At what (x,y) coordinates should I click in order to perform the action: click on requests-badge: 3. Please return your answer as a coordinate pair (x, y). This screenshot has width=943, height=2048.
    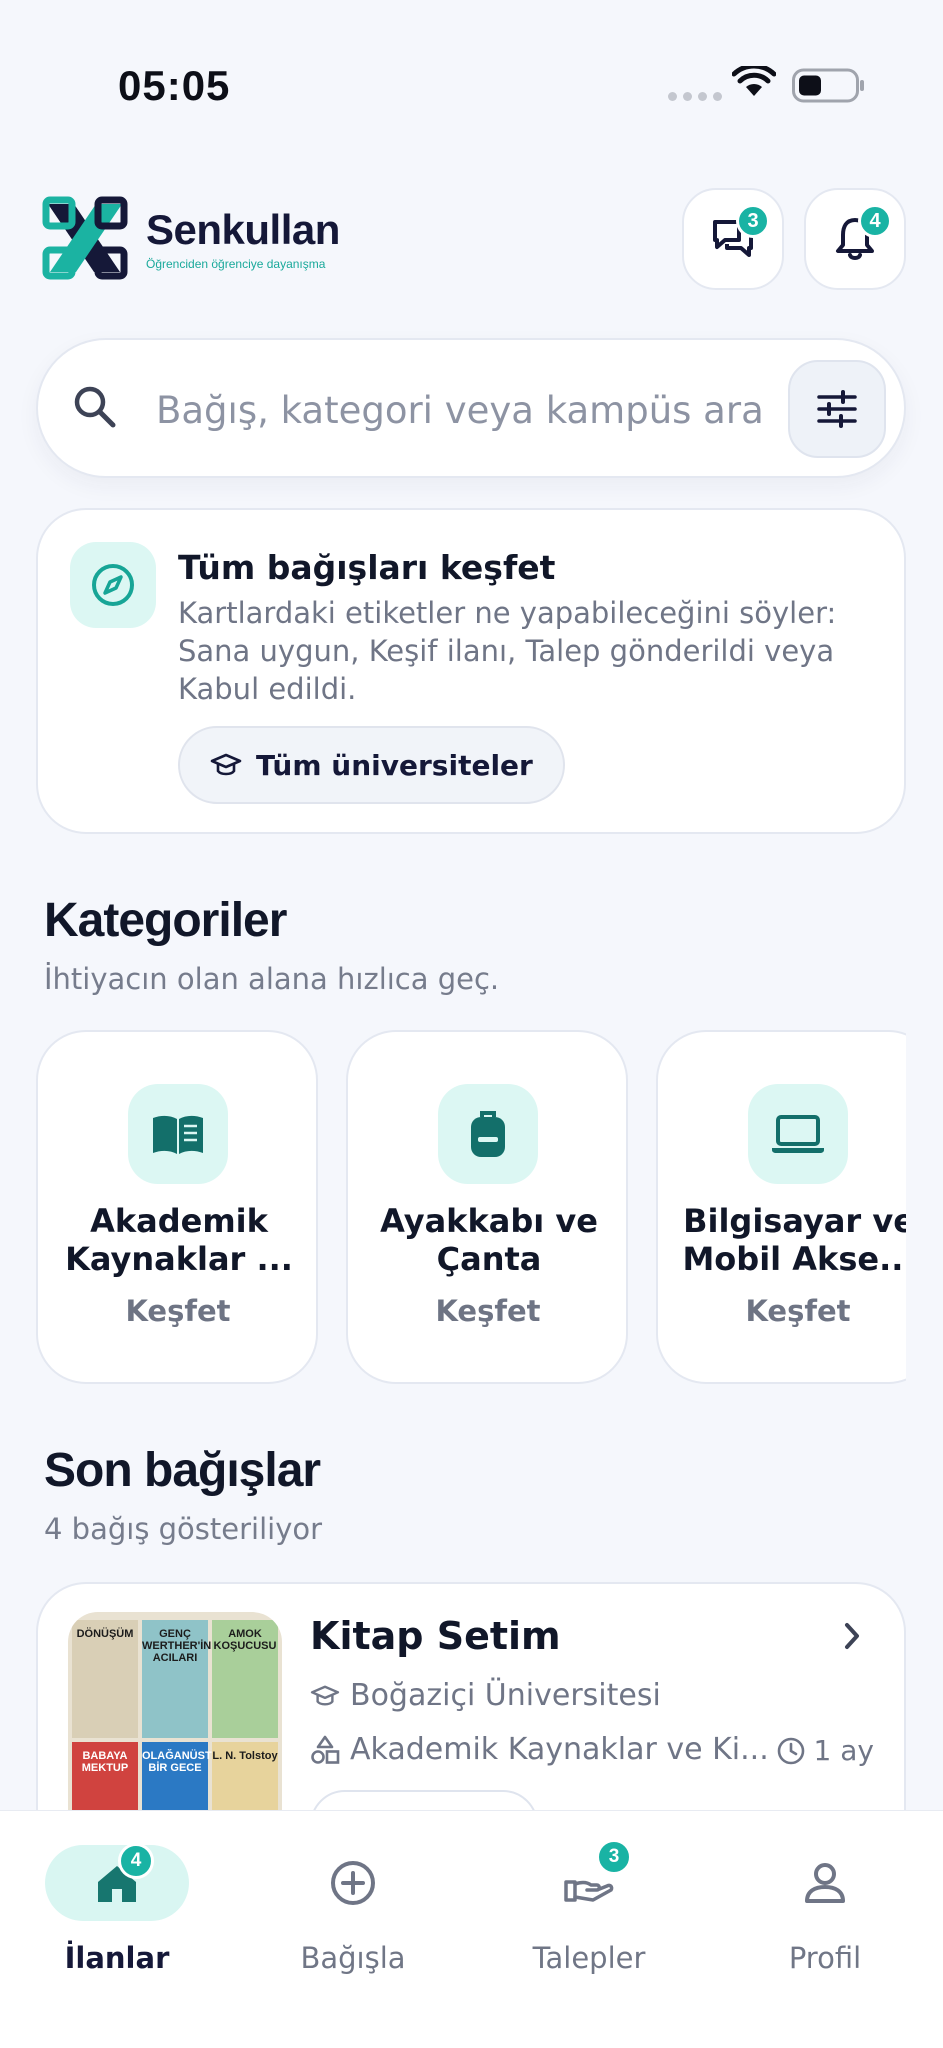
    Looking at the image, I should click on (614, 1857).